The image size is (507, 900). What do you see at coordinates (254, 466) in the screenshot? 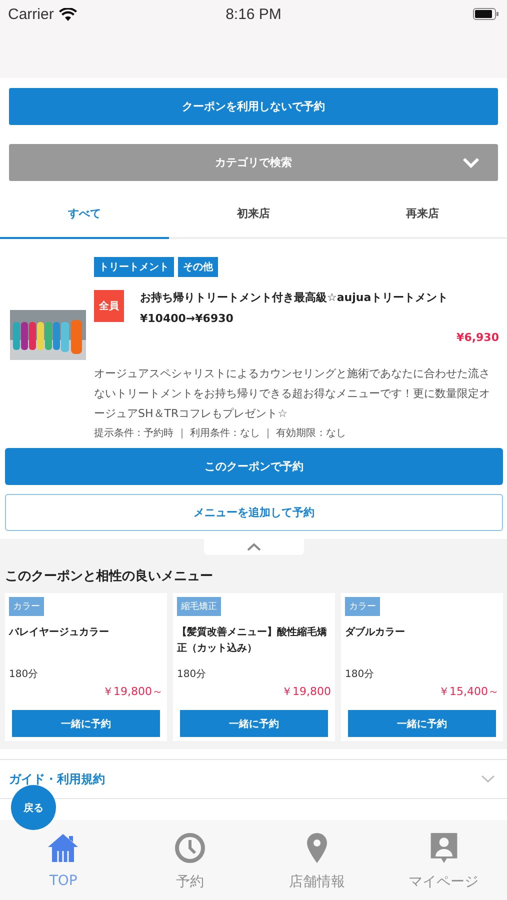
I see `book-with-coupon-button: このクーポンで予約` at bounding box center [254, 466].